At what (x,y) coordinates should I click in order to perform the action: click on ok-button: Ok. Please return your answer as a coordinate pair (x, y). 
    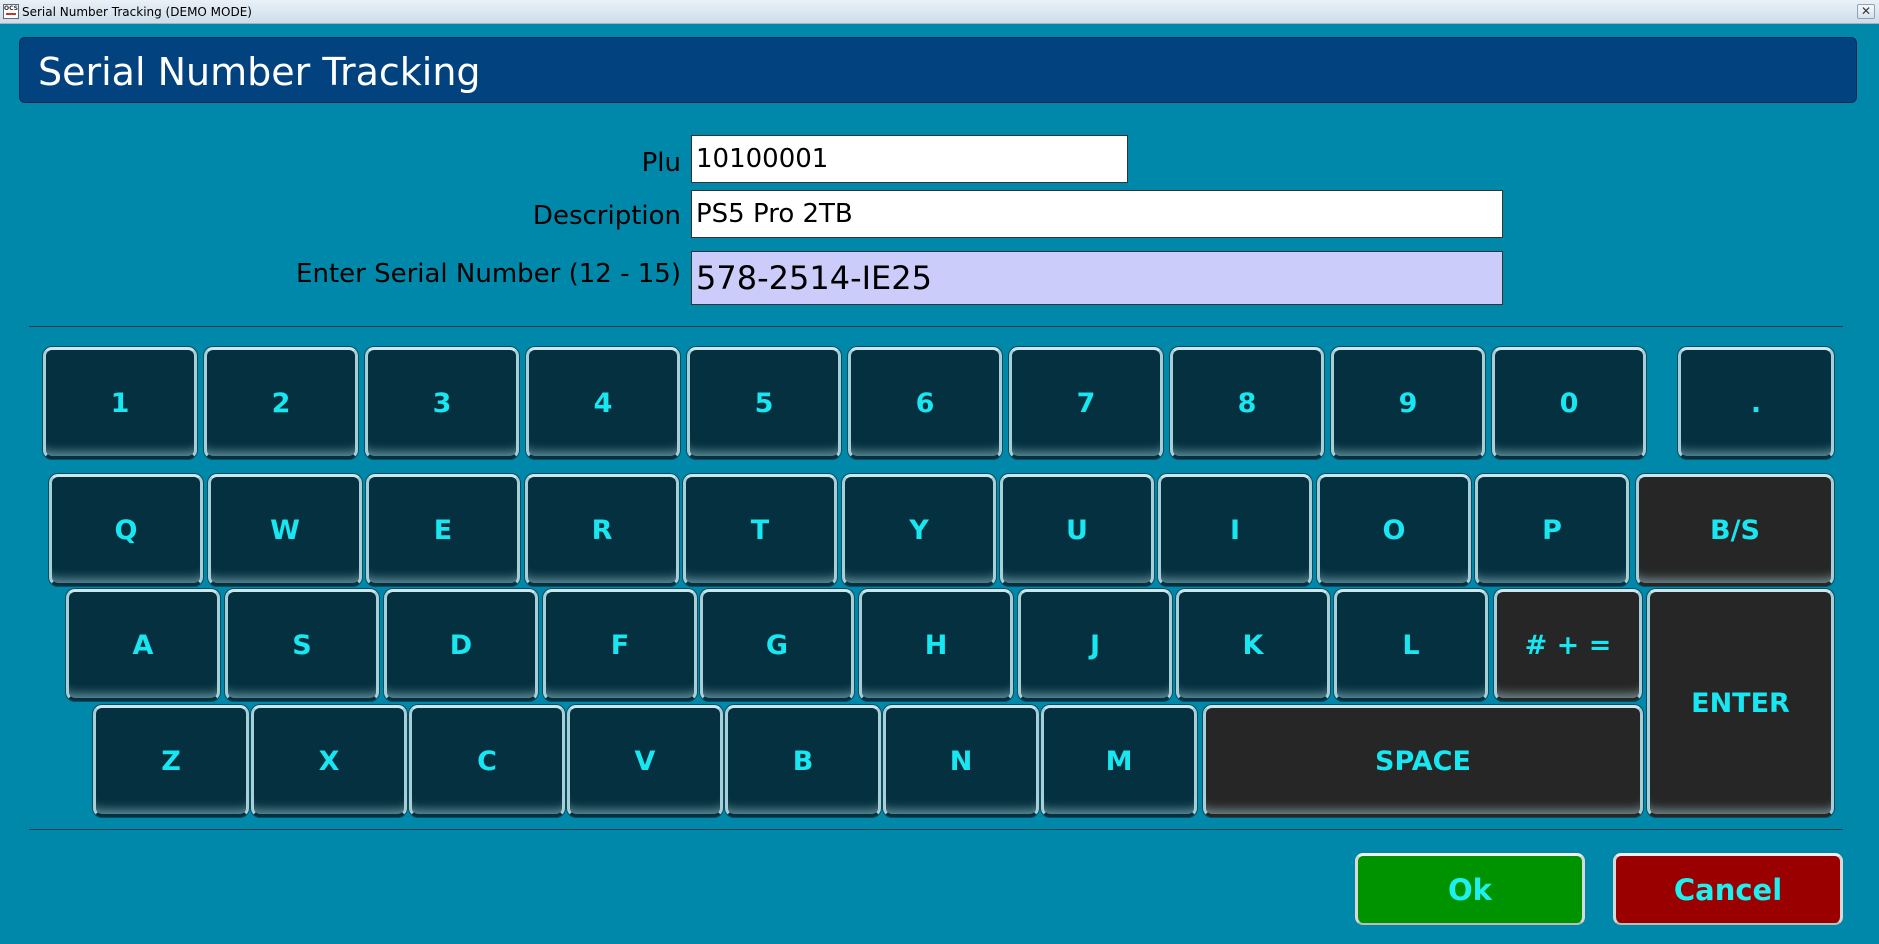
    Looking at the image, I should click on (1470, 889).